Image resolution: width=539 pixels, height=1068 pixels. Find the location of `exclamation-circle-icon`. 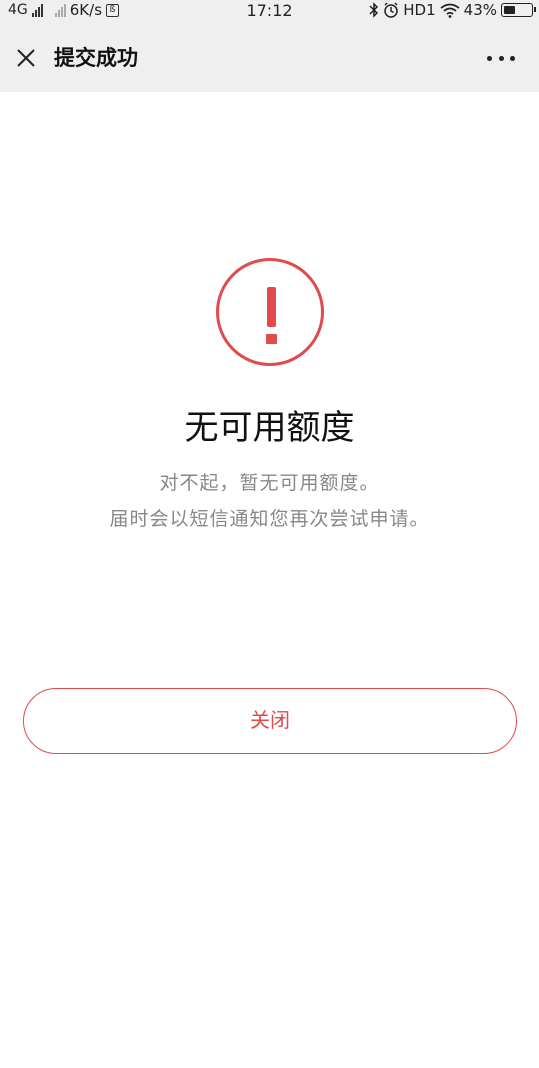

exclamation-circle-icon is located at coordinates (270, 312).